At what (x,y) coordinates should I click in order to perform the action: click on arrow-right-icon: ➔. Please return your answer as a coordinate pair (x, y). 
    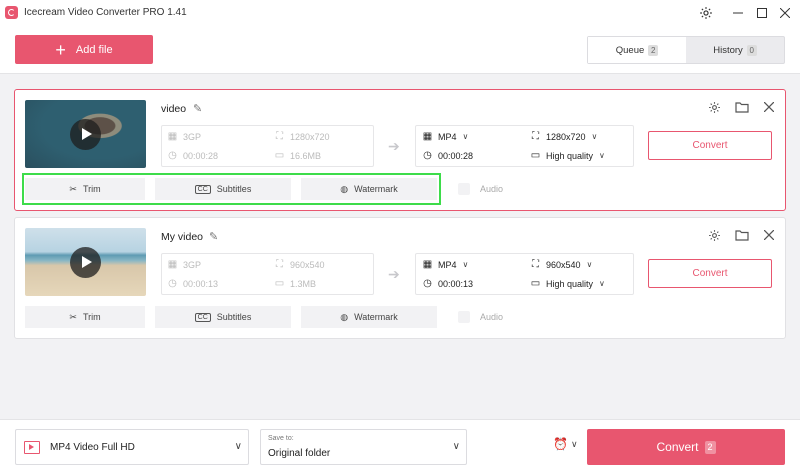
    Looking at the image, I should click on (394, 146).